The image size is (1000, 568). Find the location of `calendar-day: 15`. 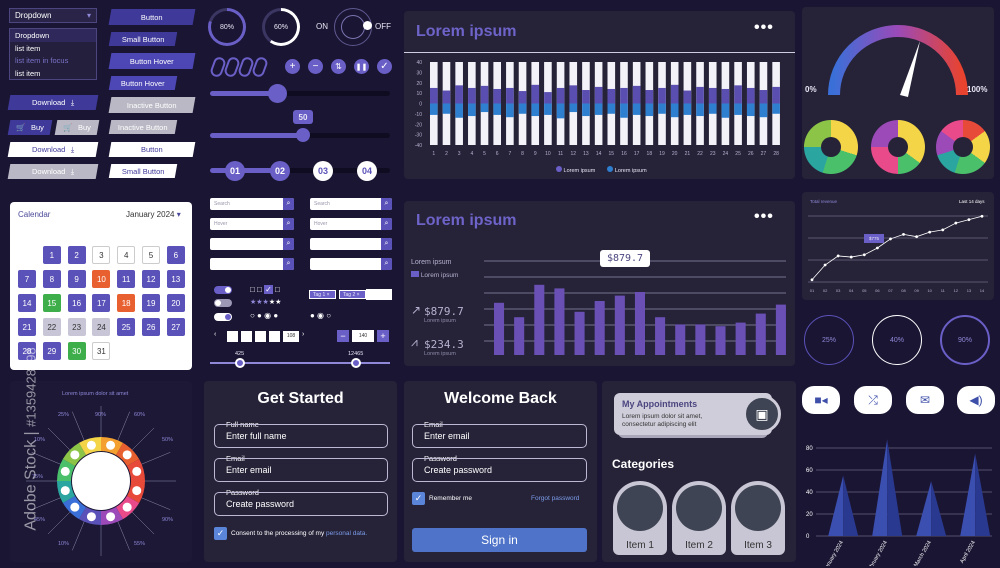

calendar-day: 15 is located at coordinates (51, 303).